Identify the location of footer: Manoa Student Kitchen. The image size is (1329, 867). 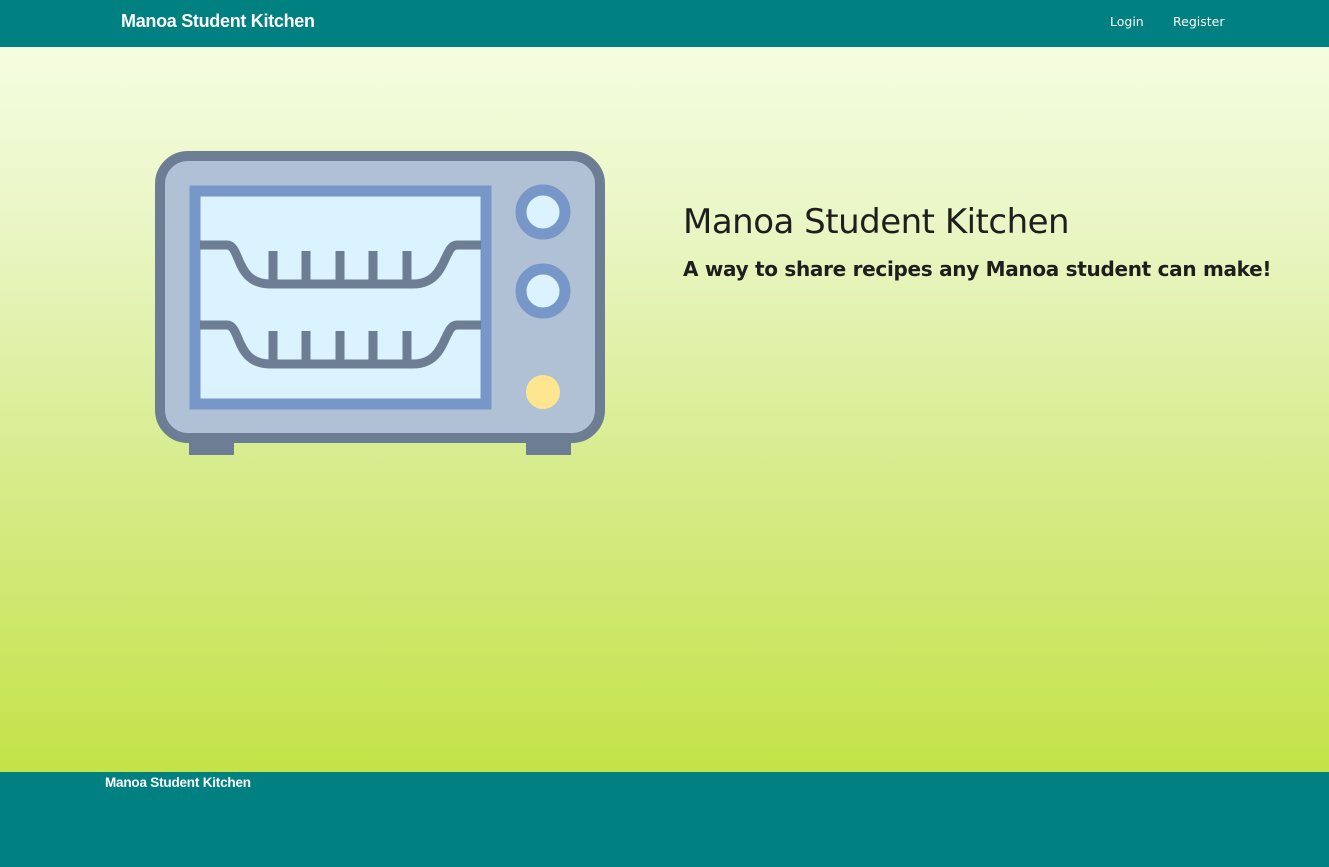
(664, 819).